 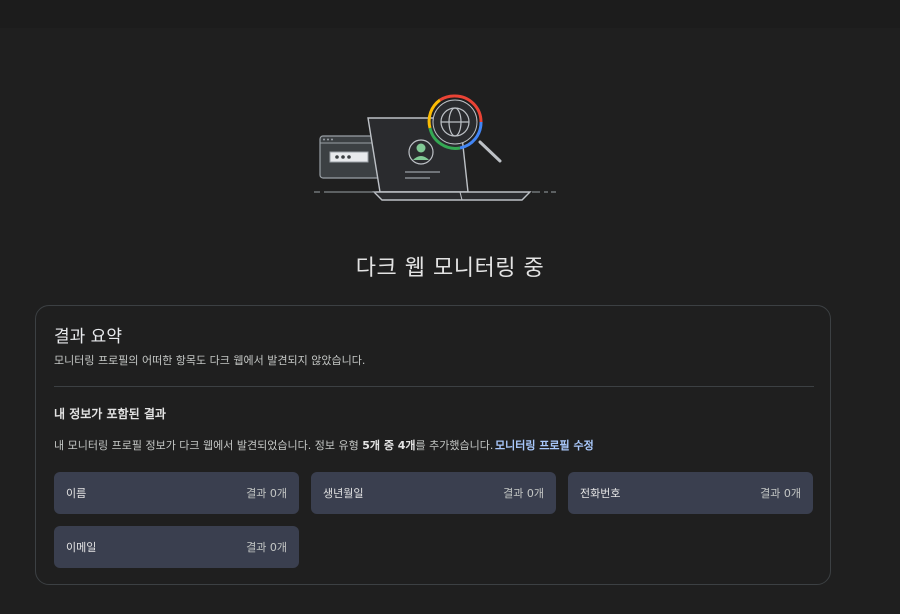 What do you see at coordinates (81, 547) in the screenshot?
I see `tile-label: 이메일` at bounding box center [81, 547].